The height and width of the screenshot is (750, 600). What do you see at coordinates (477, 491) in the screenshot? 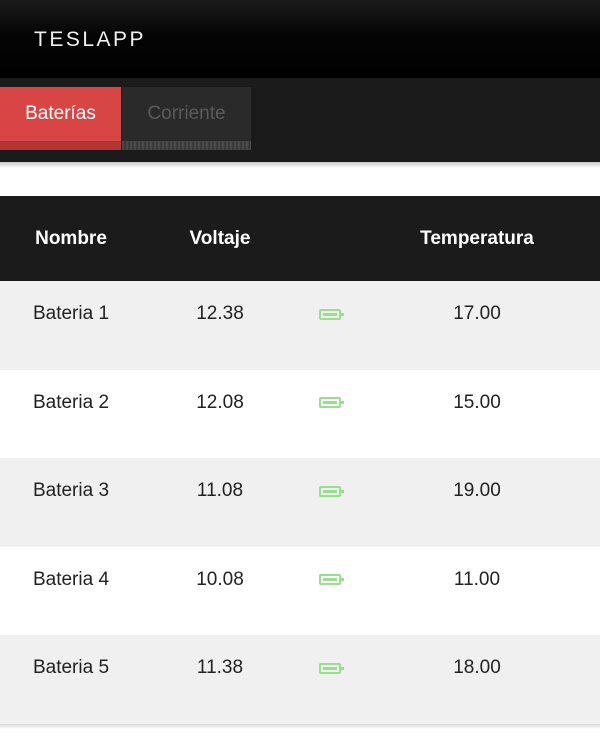
I see `battery-temperature: 19.00` at bounding box center [477, 491].